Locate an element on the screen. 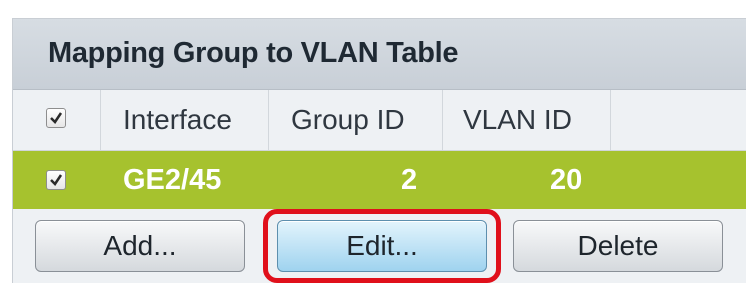 The image size is (746, 283). select-all-checkbox is located at coordinates (56, 118).